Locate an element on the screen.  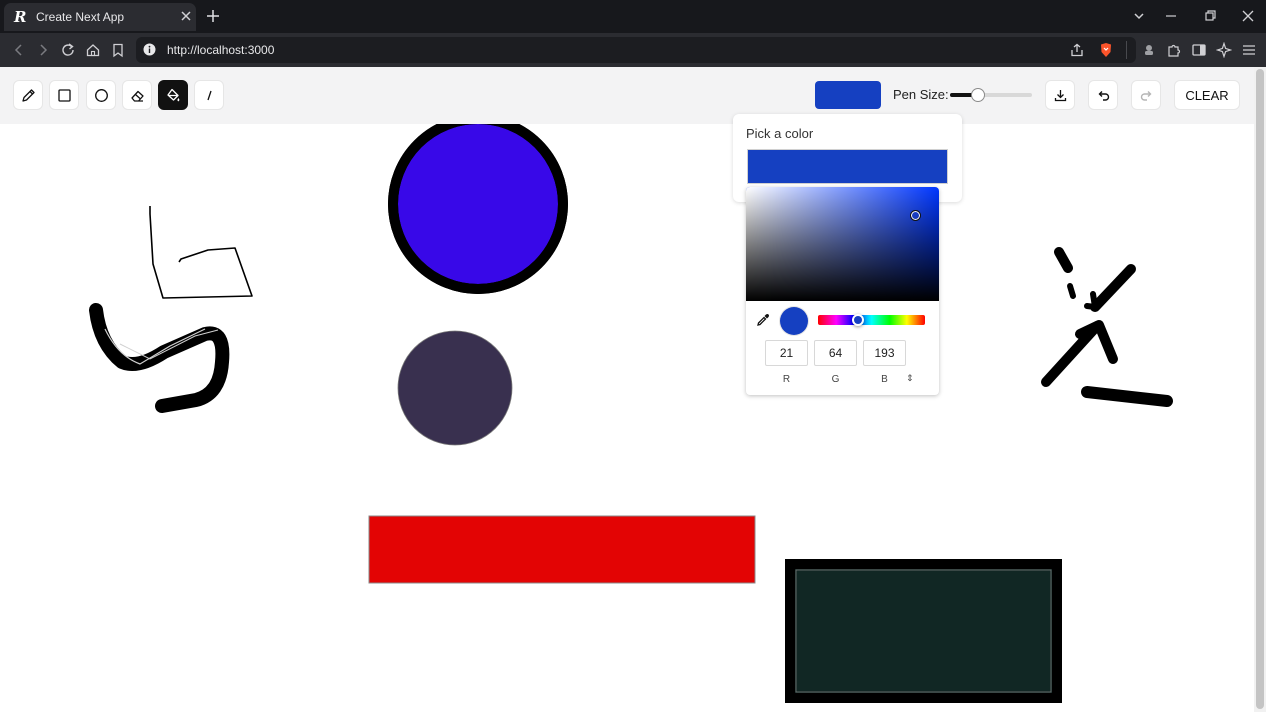
hue-slider-knob is located at coordinates (857, 320).